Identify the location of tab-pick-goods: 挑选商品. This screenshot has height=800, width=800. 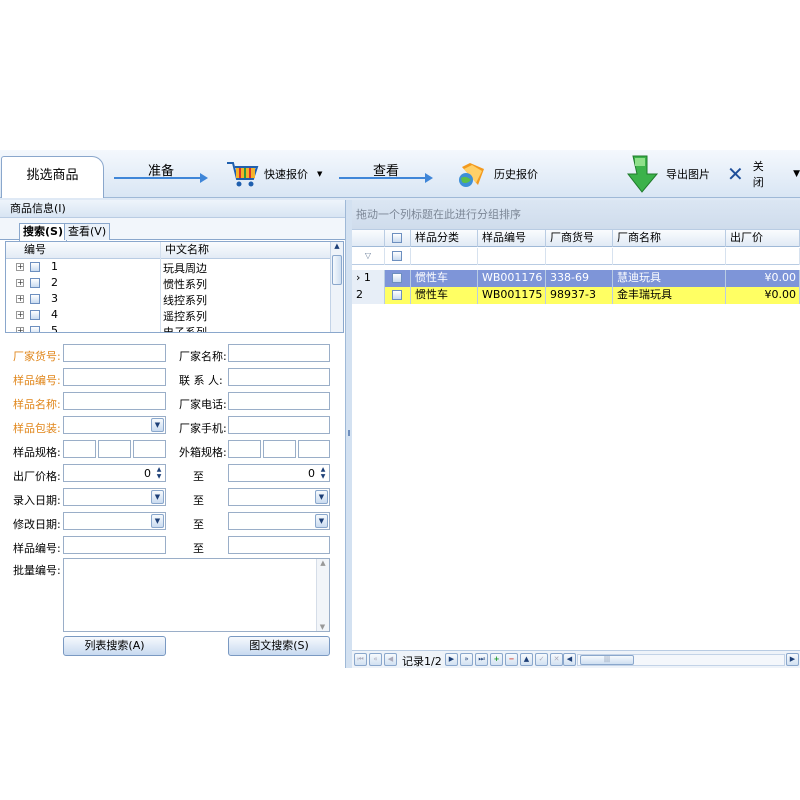
(52, 177).